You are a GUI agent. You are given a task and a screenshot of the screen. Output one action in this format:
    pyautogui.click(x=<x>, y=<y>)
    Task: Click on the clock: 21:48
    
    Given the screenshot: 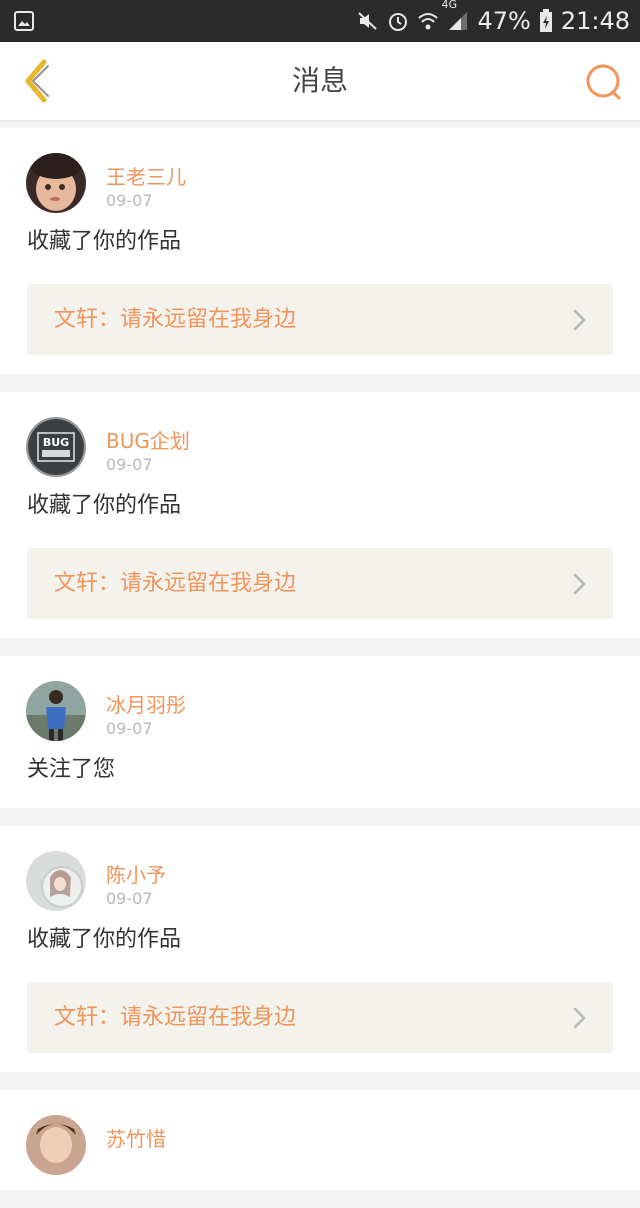 What is the action you would take?
    pyautogui.click(x=595, y=21)
    